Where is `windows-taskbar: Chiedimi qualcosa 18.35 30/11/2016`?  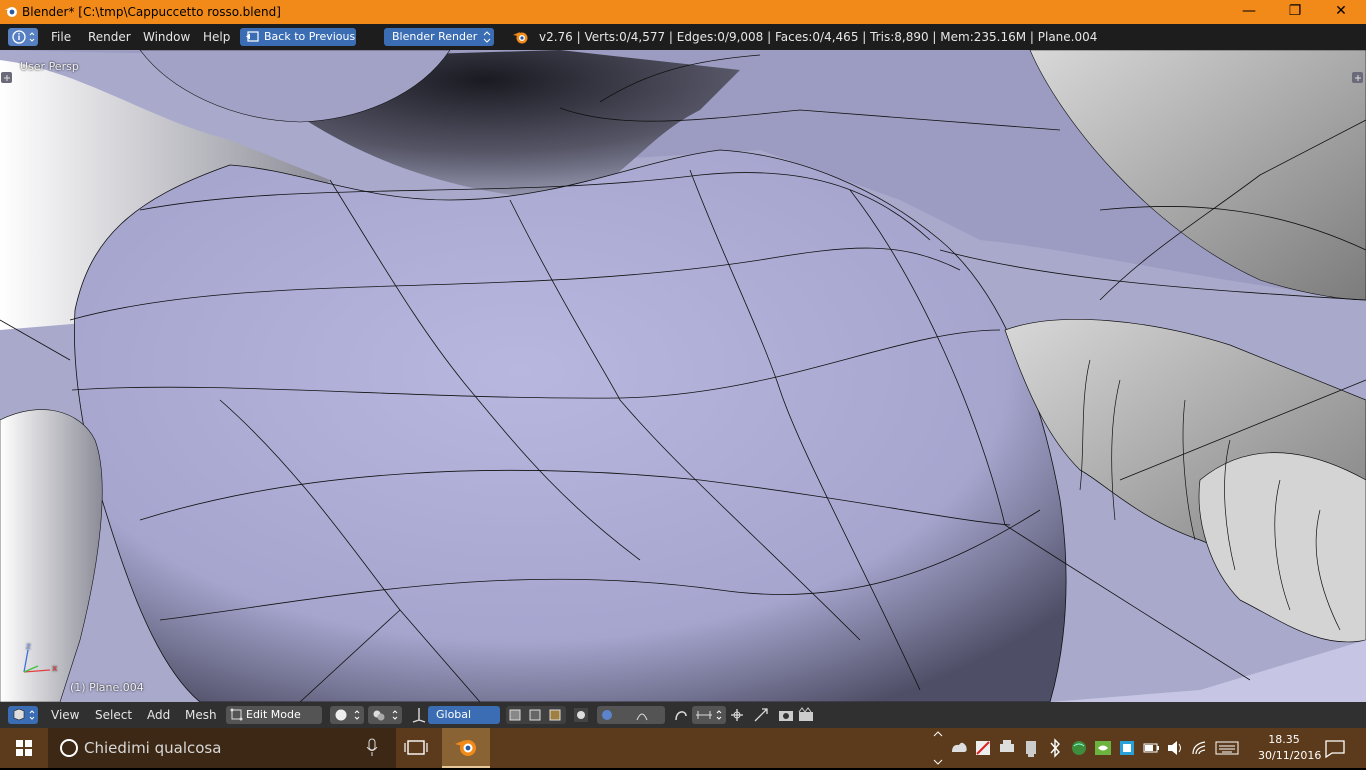 windows-taskbar: Chiedimi qualcosa 18.35 30/11/2016 is located at coordinates (683, 748).